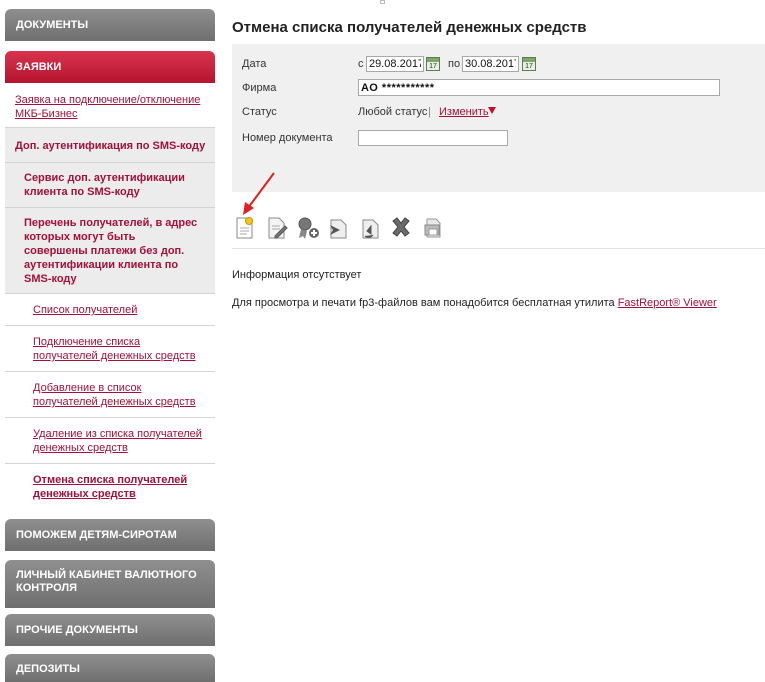 This screenshot has width=765, height=682. Describe the element at coordinates (246, 229) in the screenshot. I see `new-document-icon` at that location.